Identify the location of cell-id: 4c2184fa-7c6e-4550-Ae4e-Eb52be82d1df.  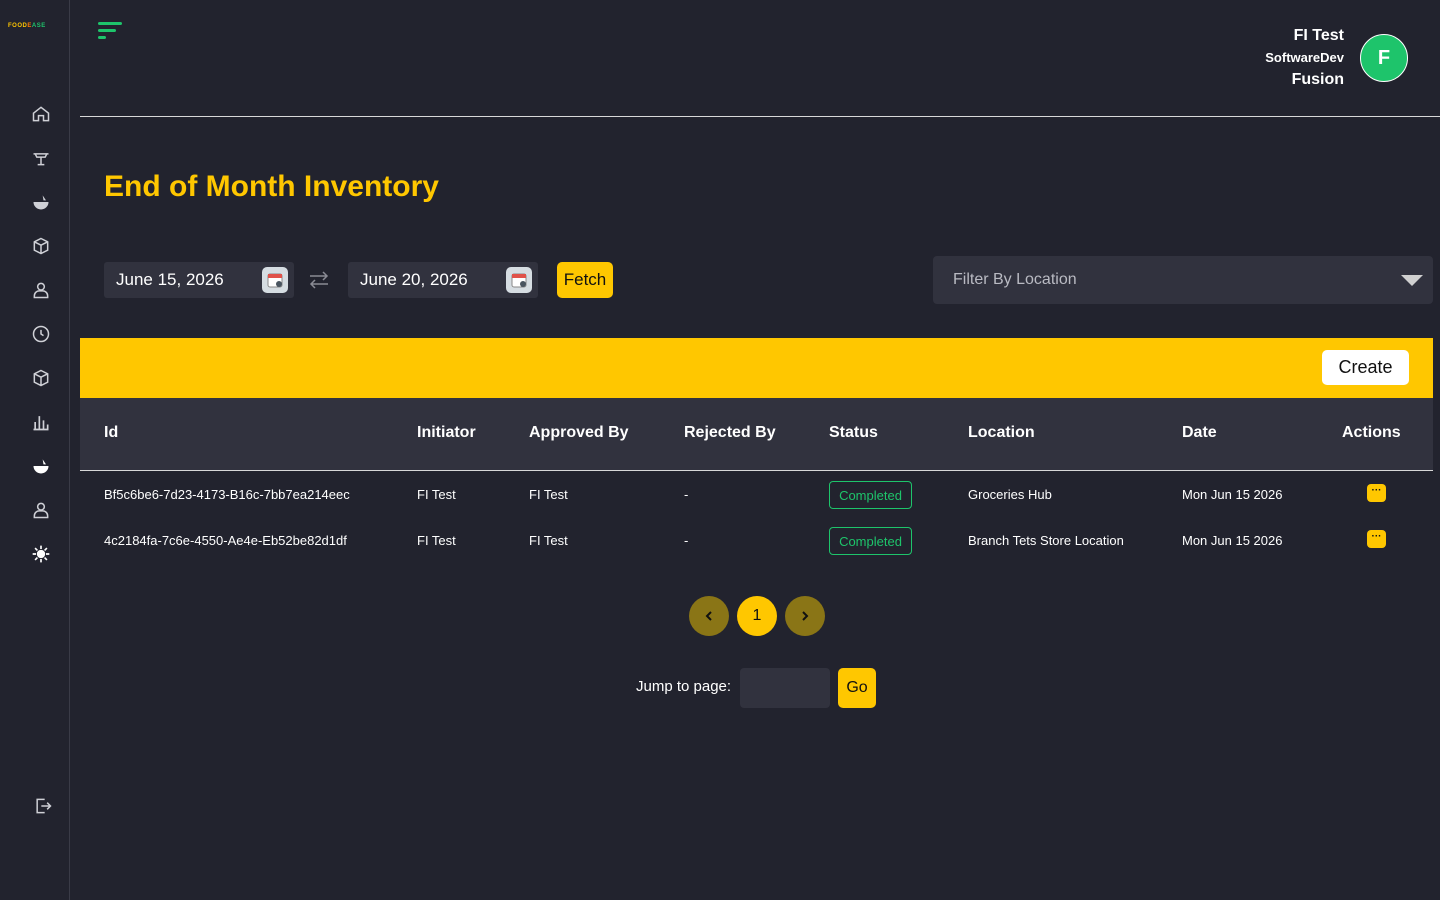
(225, 540).